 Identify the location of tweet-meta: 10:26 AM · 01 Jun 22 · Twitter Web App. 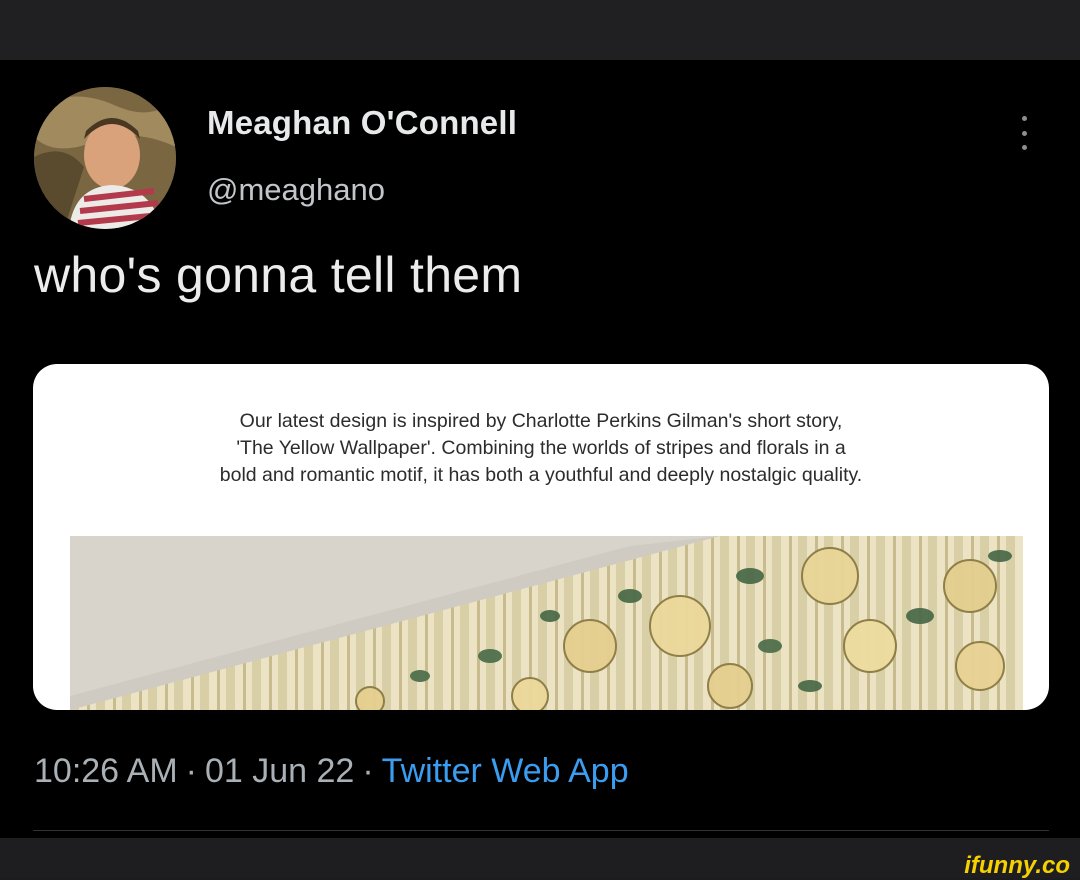
(331, 771).